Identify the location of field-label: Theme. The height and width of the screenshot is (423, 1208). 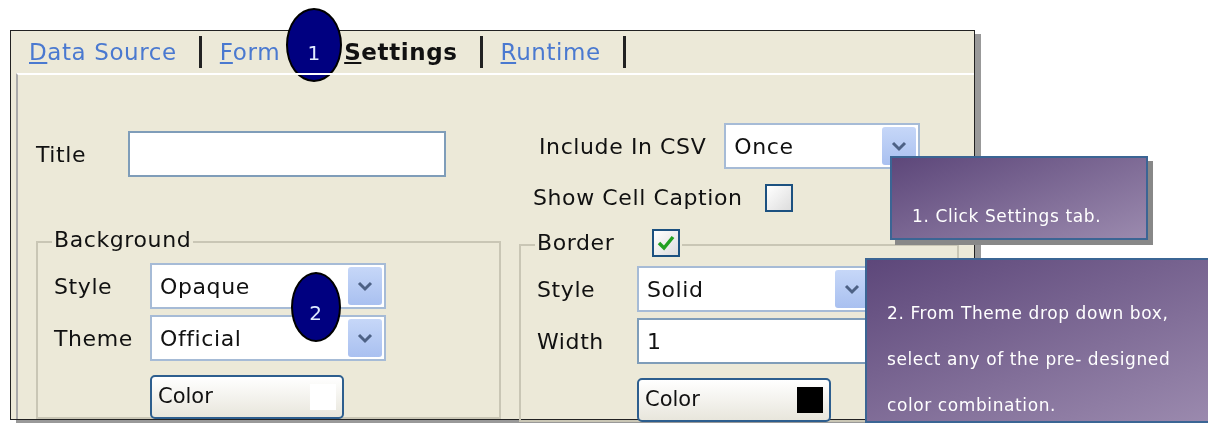
(94, 338).